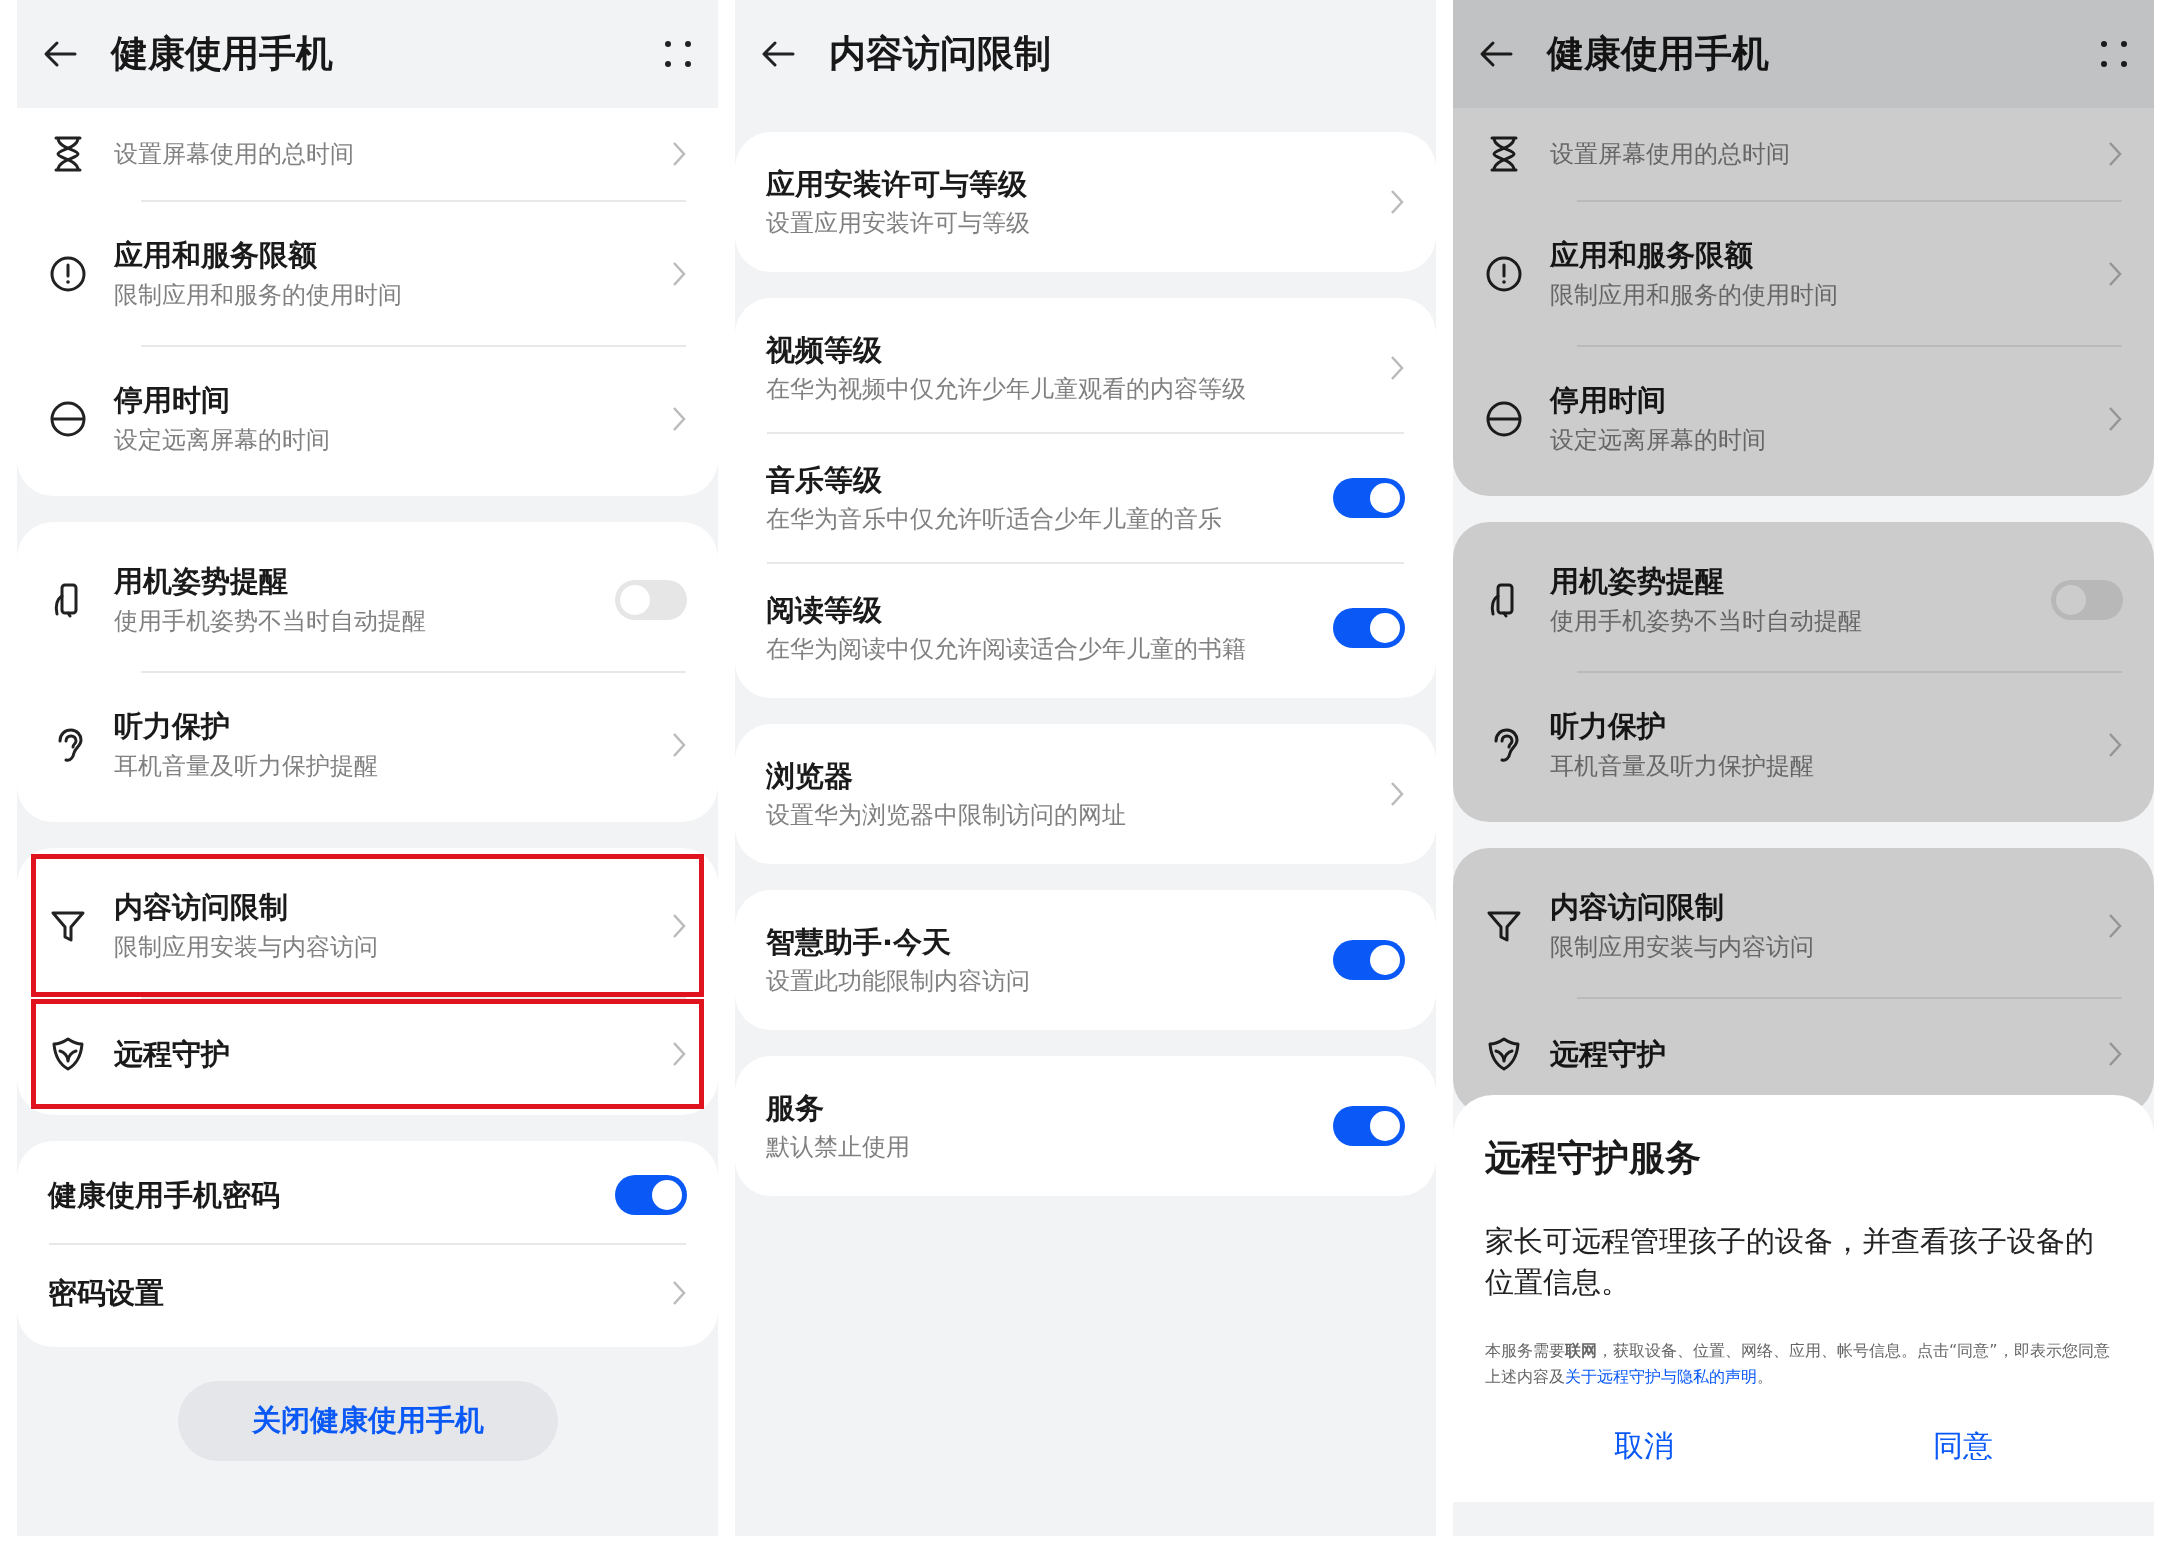 The height and width of the screenshot is (1553, 2160). Describe the element at coordinates (940, 54) in the screenshot. I see `screen-title: 内容访问限制` at that location.